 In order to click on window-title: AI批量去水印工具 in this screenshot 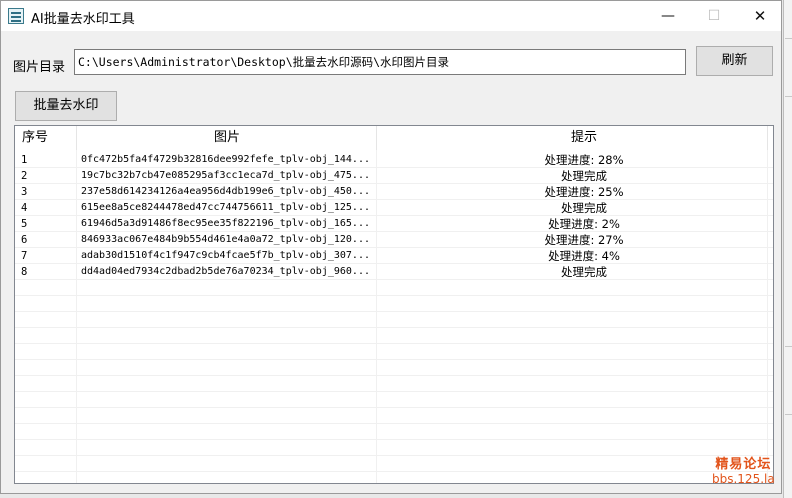, I will do `click(83, 19)`.